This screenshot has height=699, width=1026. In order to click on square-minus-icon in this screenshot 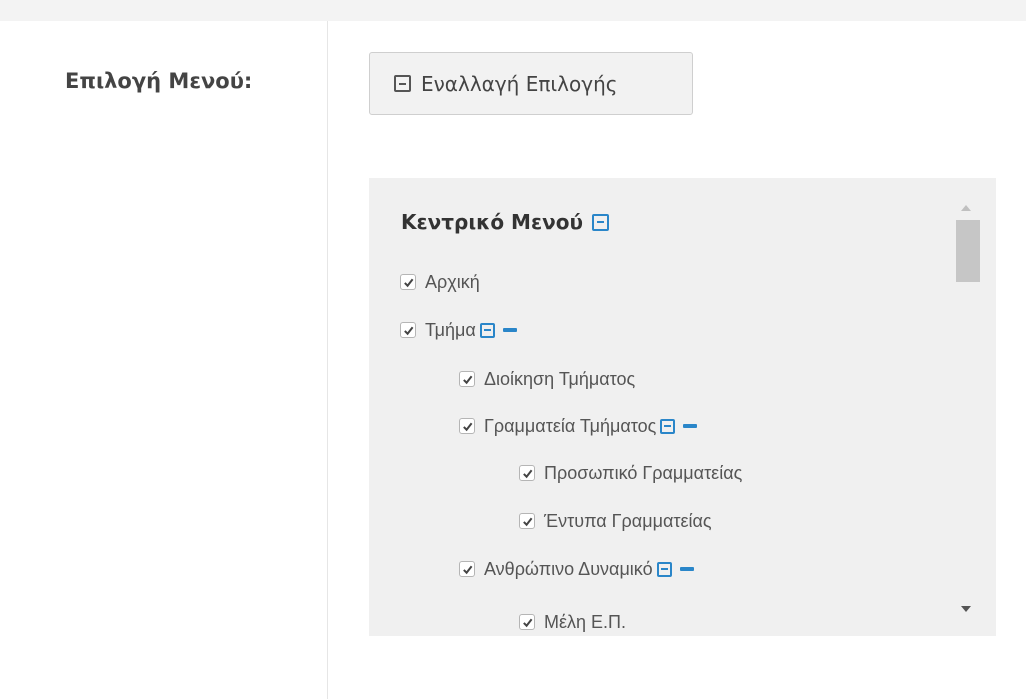, I will do `click(402, 83)`.